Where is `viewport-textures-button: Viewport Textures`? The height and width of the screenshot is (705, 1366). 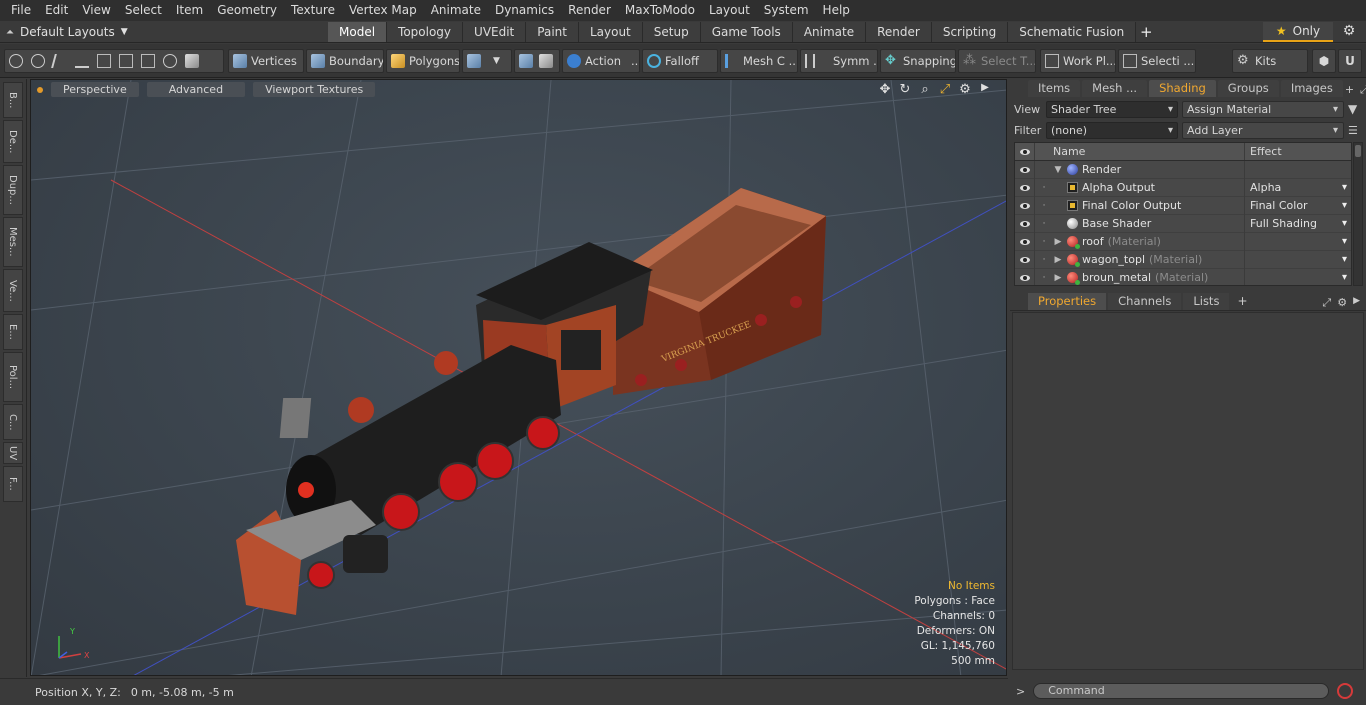
viewport-textures-button: Viewport Textures is located at coordinates (314, 89).